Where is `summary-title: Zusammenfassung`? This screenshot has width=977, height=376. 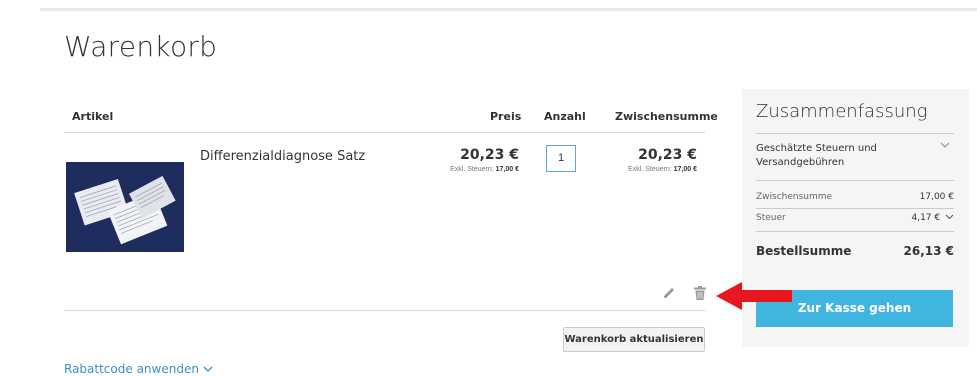 summary-title: Zusammenfassung is located at coordinates (842, 111).